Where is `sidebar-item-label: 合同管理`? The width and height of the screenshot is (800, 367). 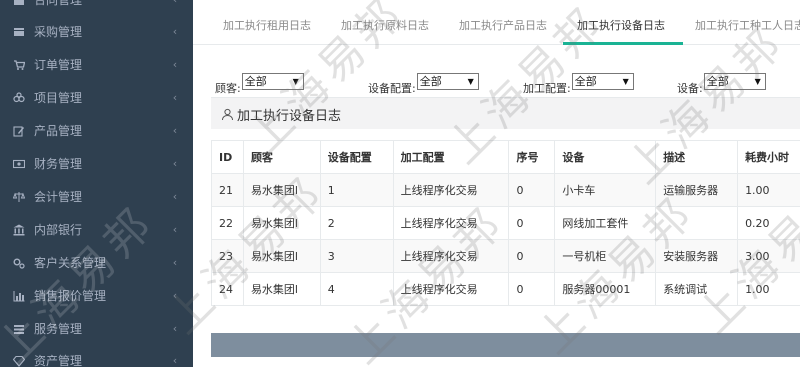 sidebar-item-label: 合同管理 is located at coordinates (58, 3).